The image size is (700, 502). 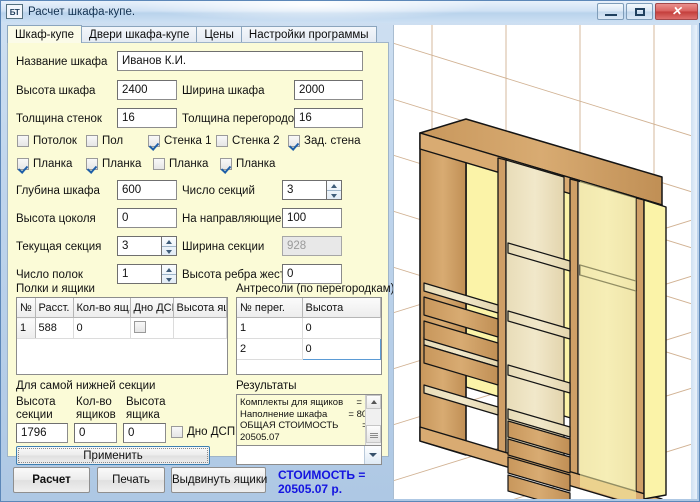 I want to click on plinth-height-input: 0, so click(x=147, y=218).